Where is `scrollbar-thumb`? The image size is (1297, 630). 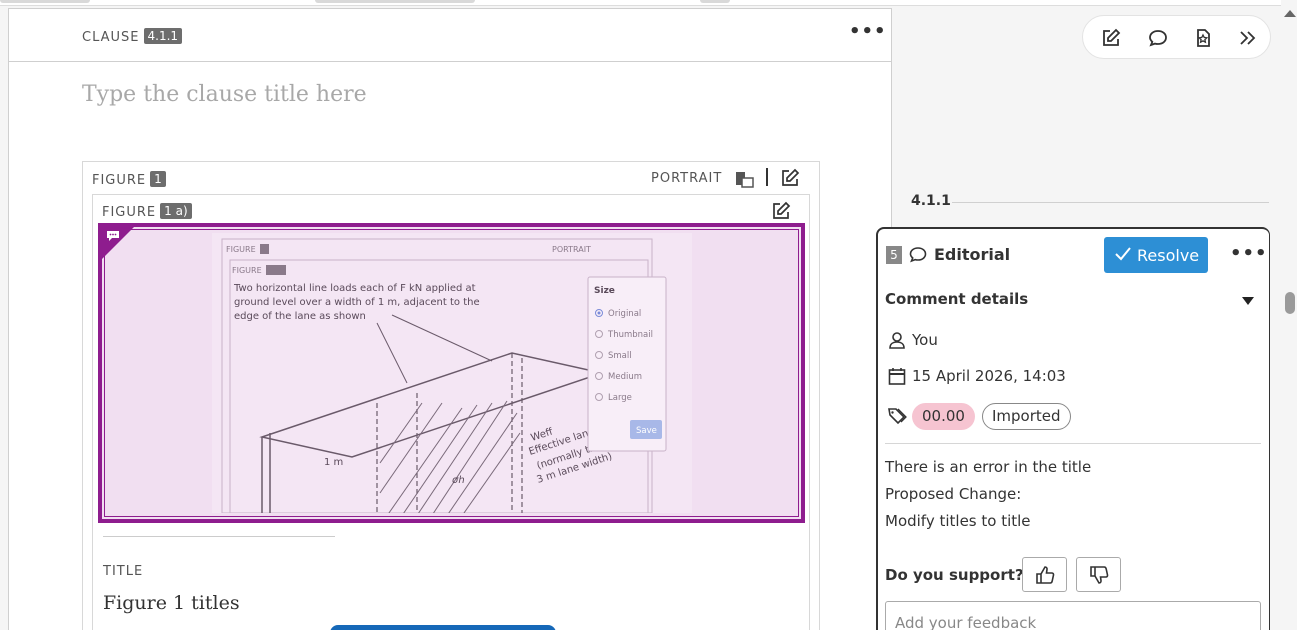 scrollbar-thumb is located at coordinates (1290, 303).